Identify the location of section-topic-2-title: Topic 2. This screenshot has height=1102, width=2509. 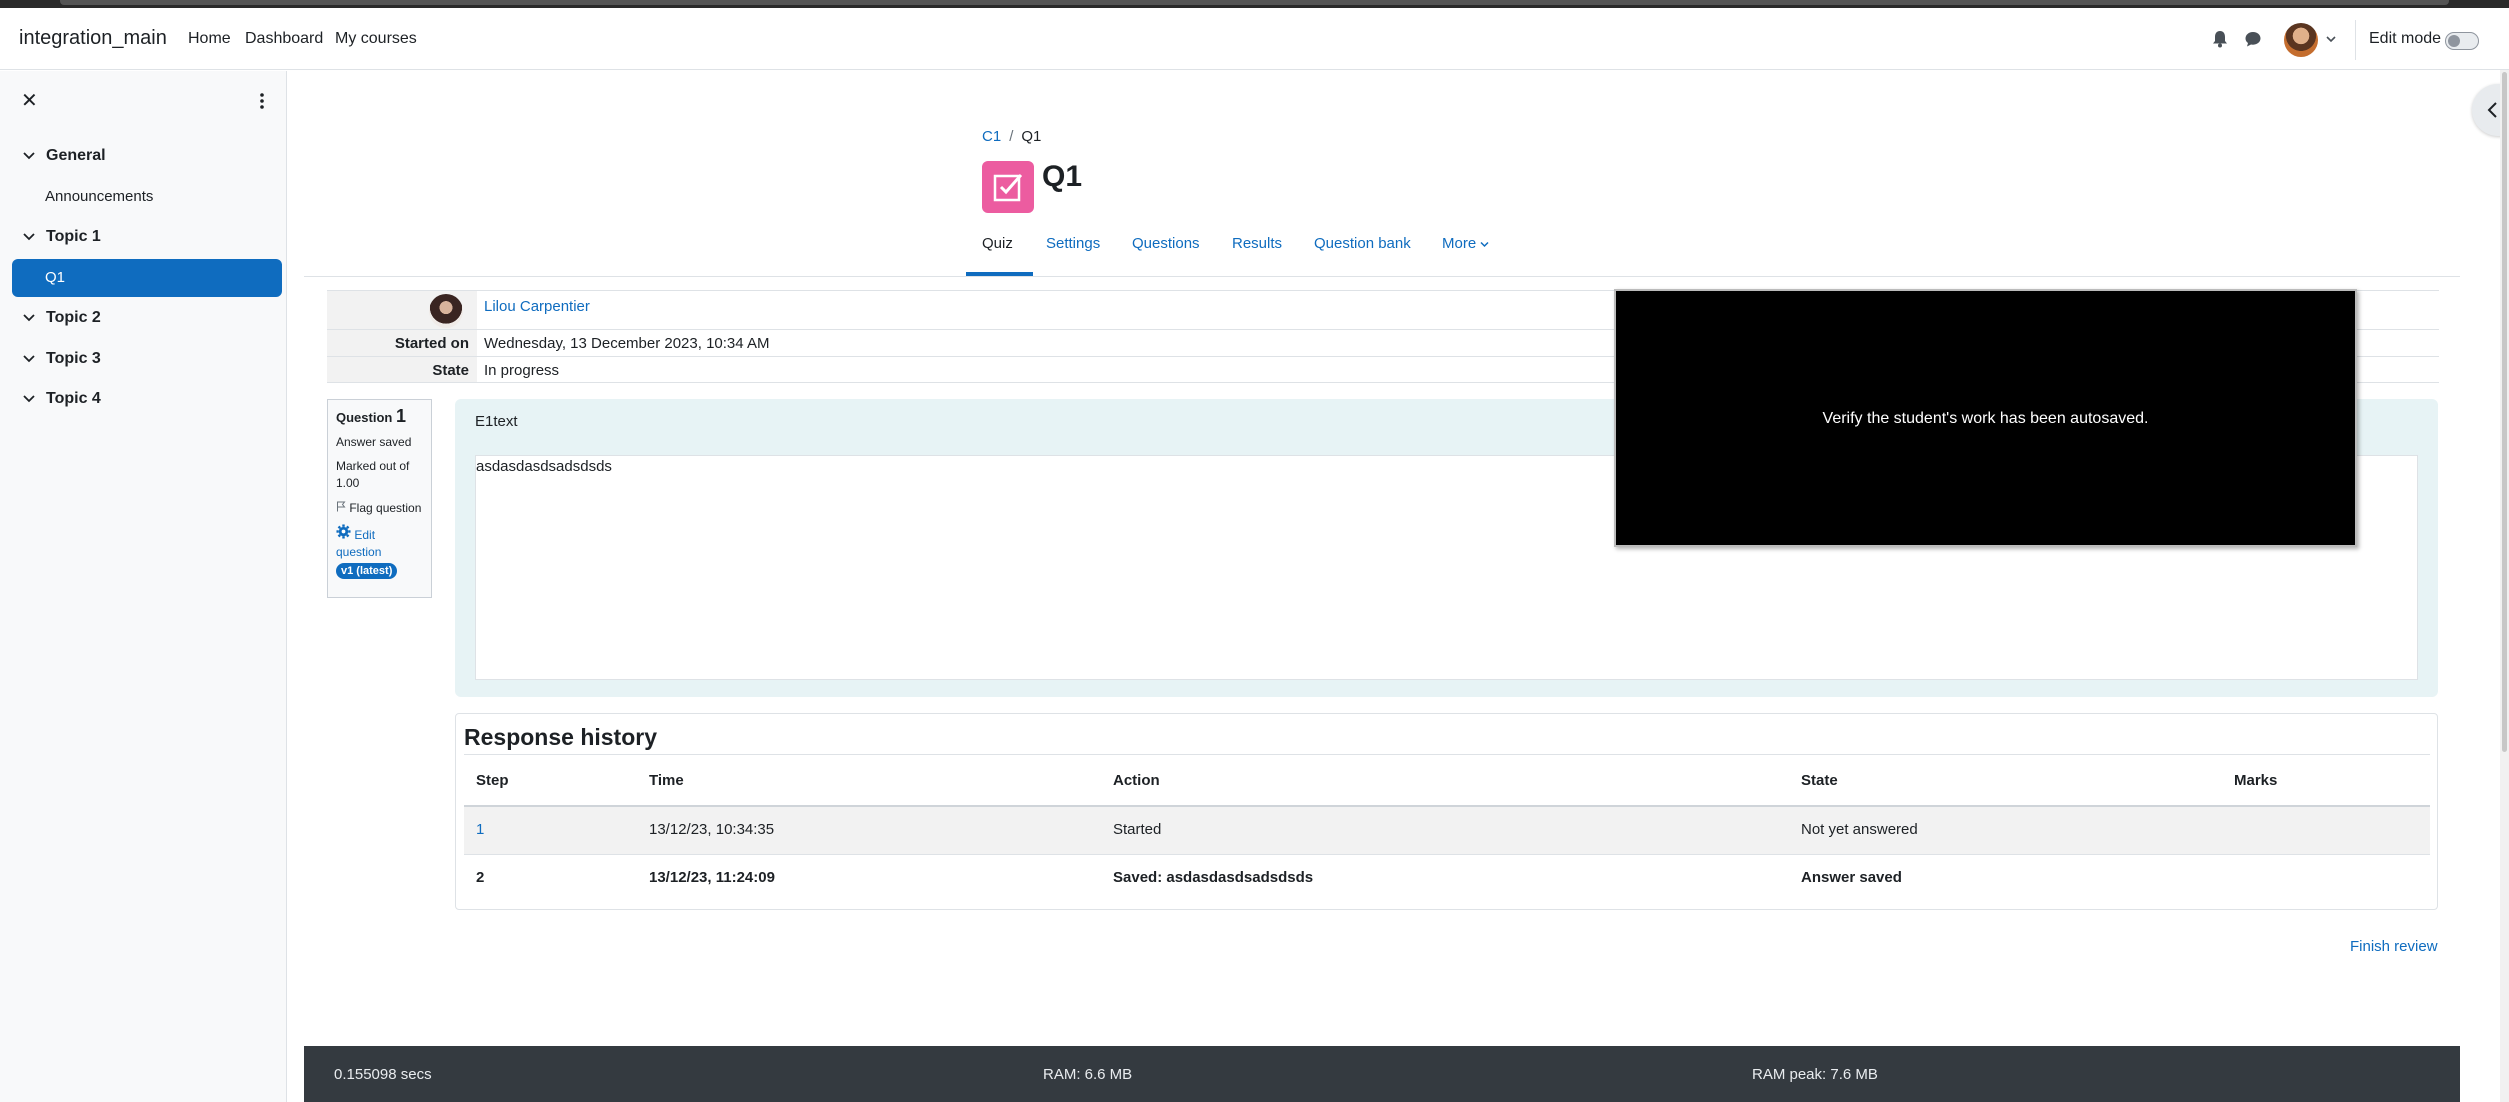
(73, 317).